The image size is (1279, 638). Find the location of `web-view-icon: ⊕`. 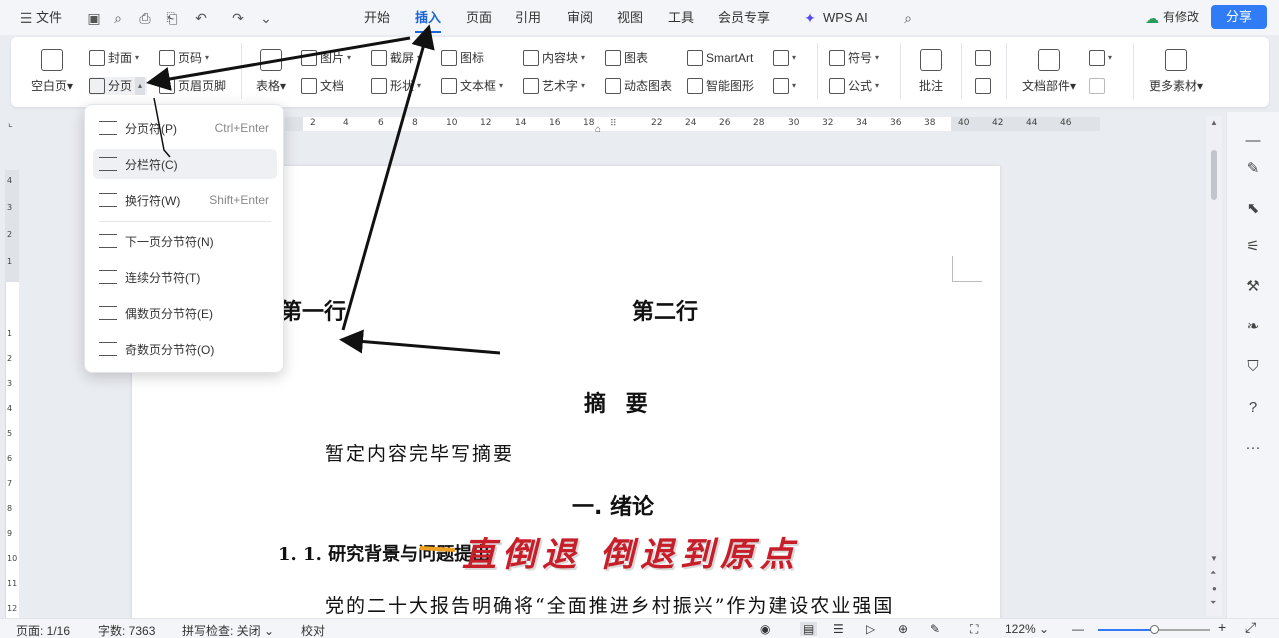

web-view-icon: ⊕ is located at coordinates (903, 629).